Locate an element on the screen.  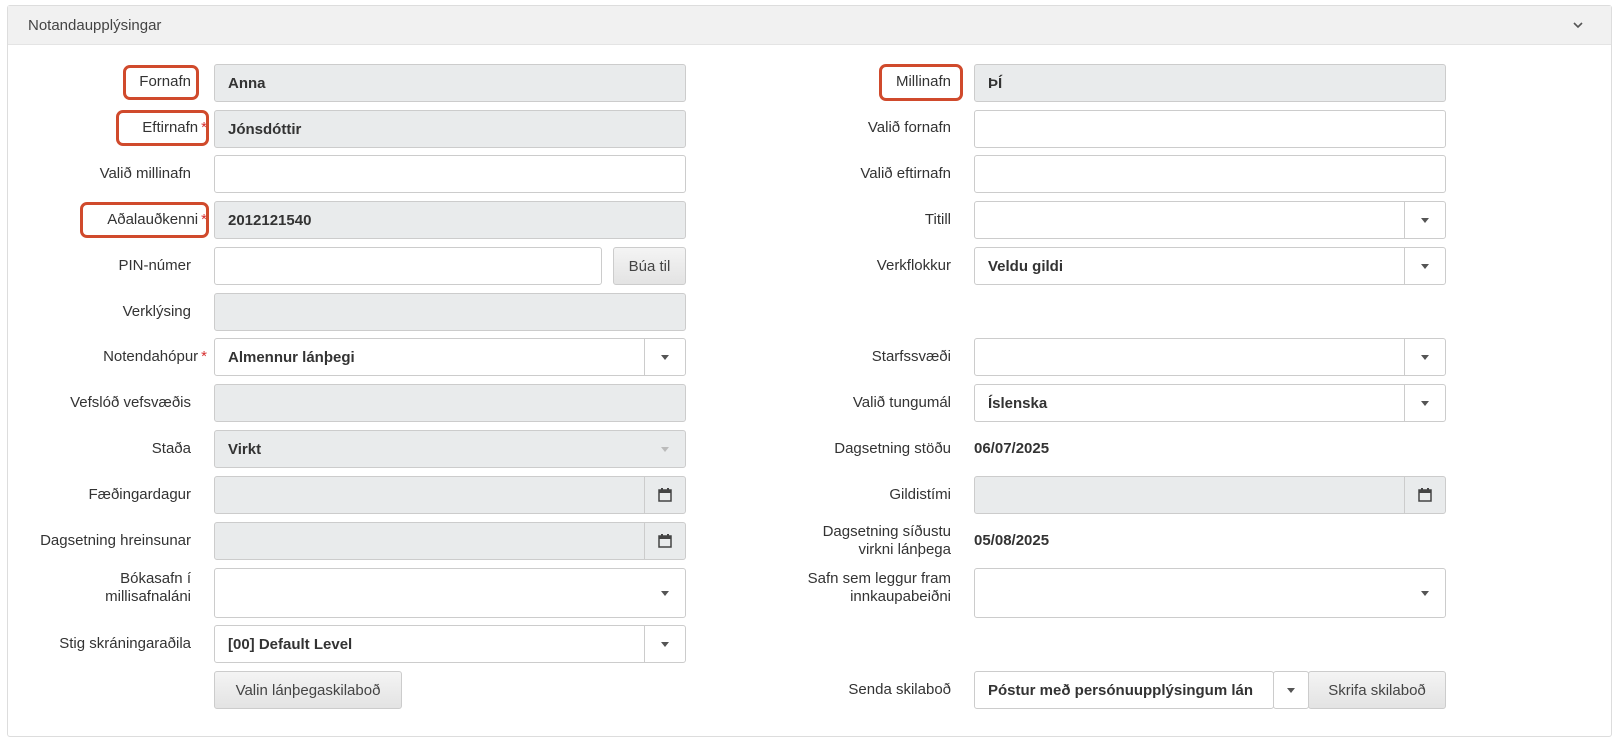
label-hreinsun: Dagsetning hreinsunar is located at coordinates (115, 540).